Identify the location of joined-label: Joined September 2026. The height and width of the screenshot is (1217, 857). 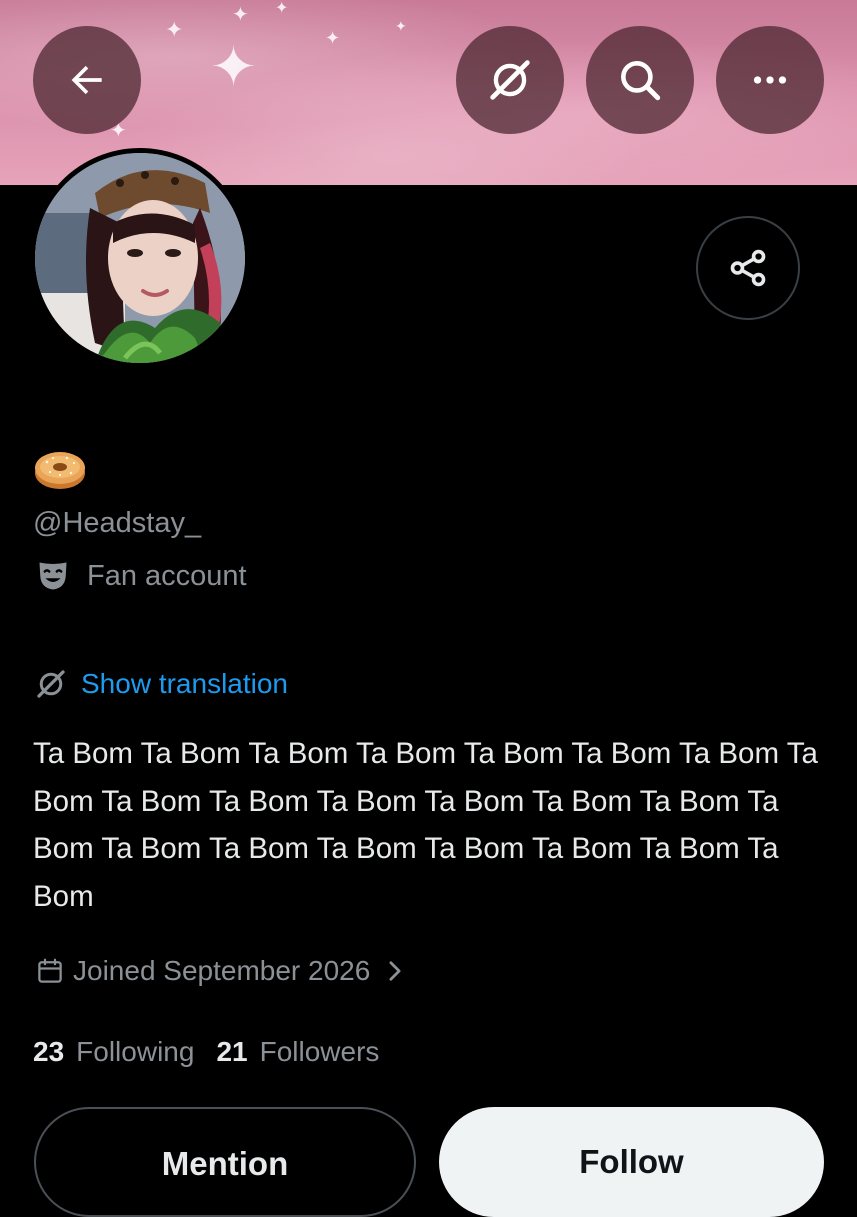
(222, 970).